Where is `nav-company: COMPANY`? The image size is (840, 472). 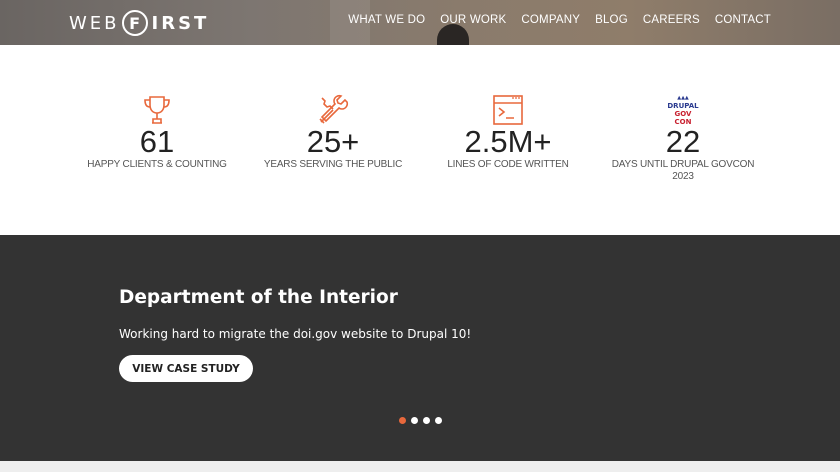 nav-company: COMPANY is located at coordinates (550, 20).